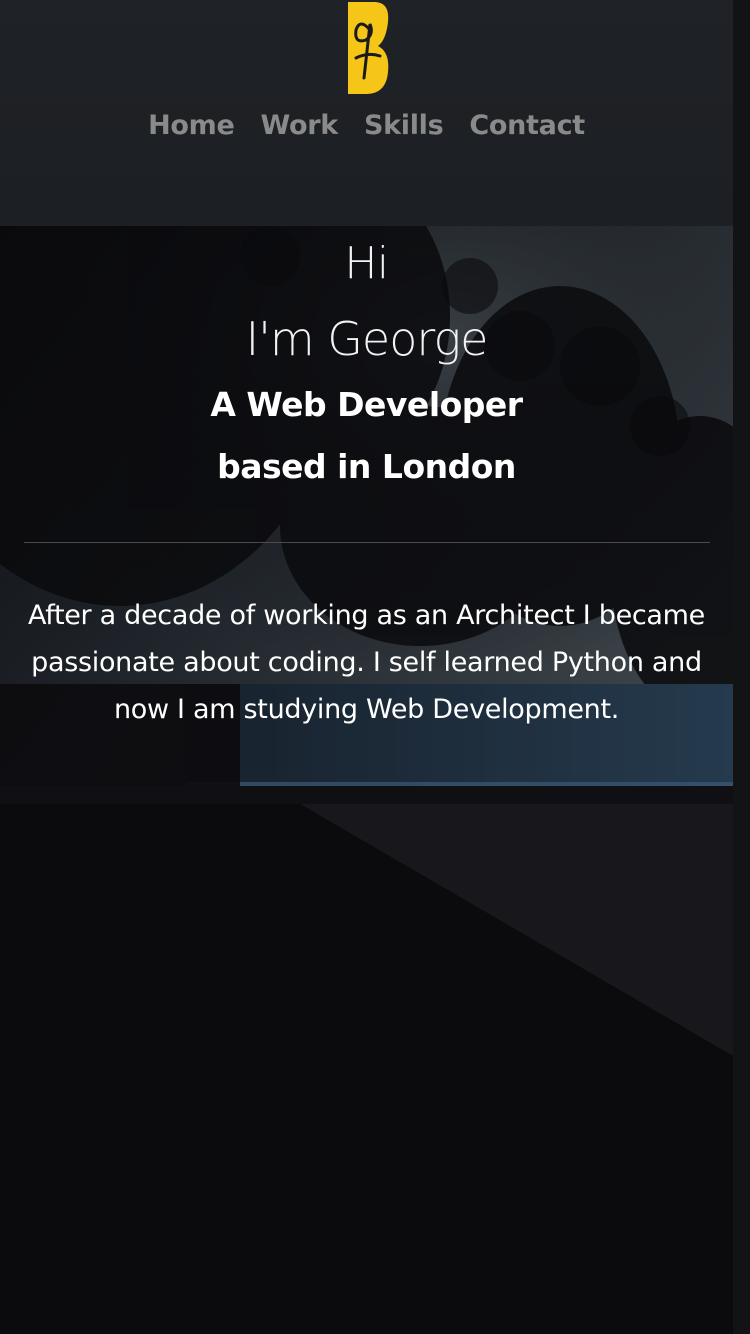  Describe the element at coordinates (527, 125) in the screenshot. I see `nav-contact-link: Contact` at that location.